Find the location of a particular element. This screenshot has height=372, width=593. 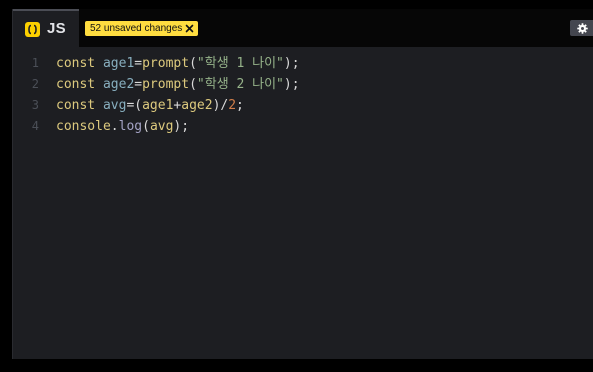

unsaved-changes-badge: 52 unsaved changes is located at coordinates (142, 28).